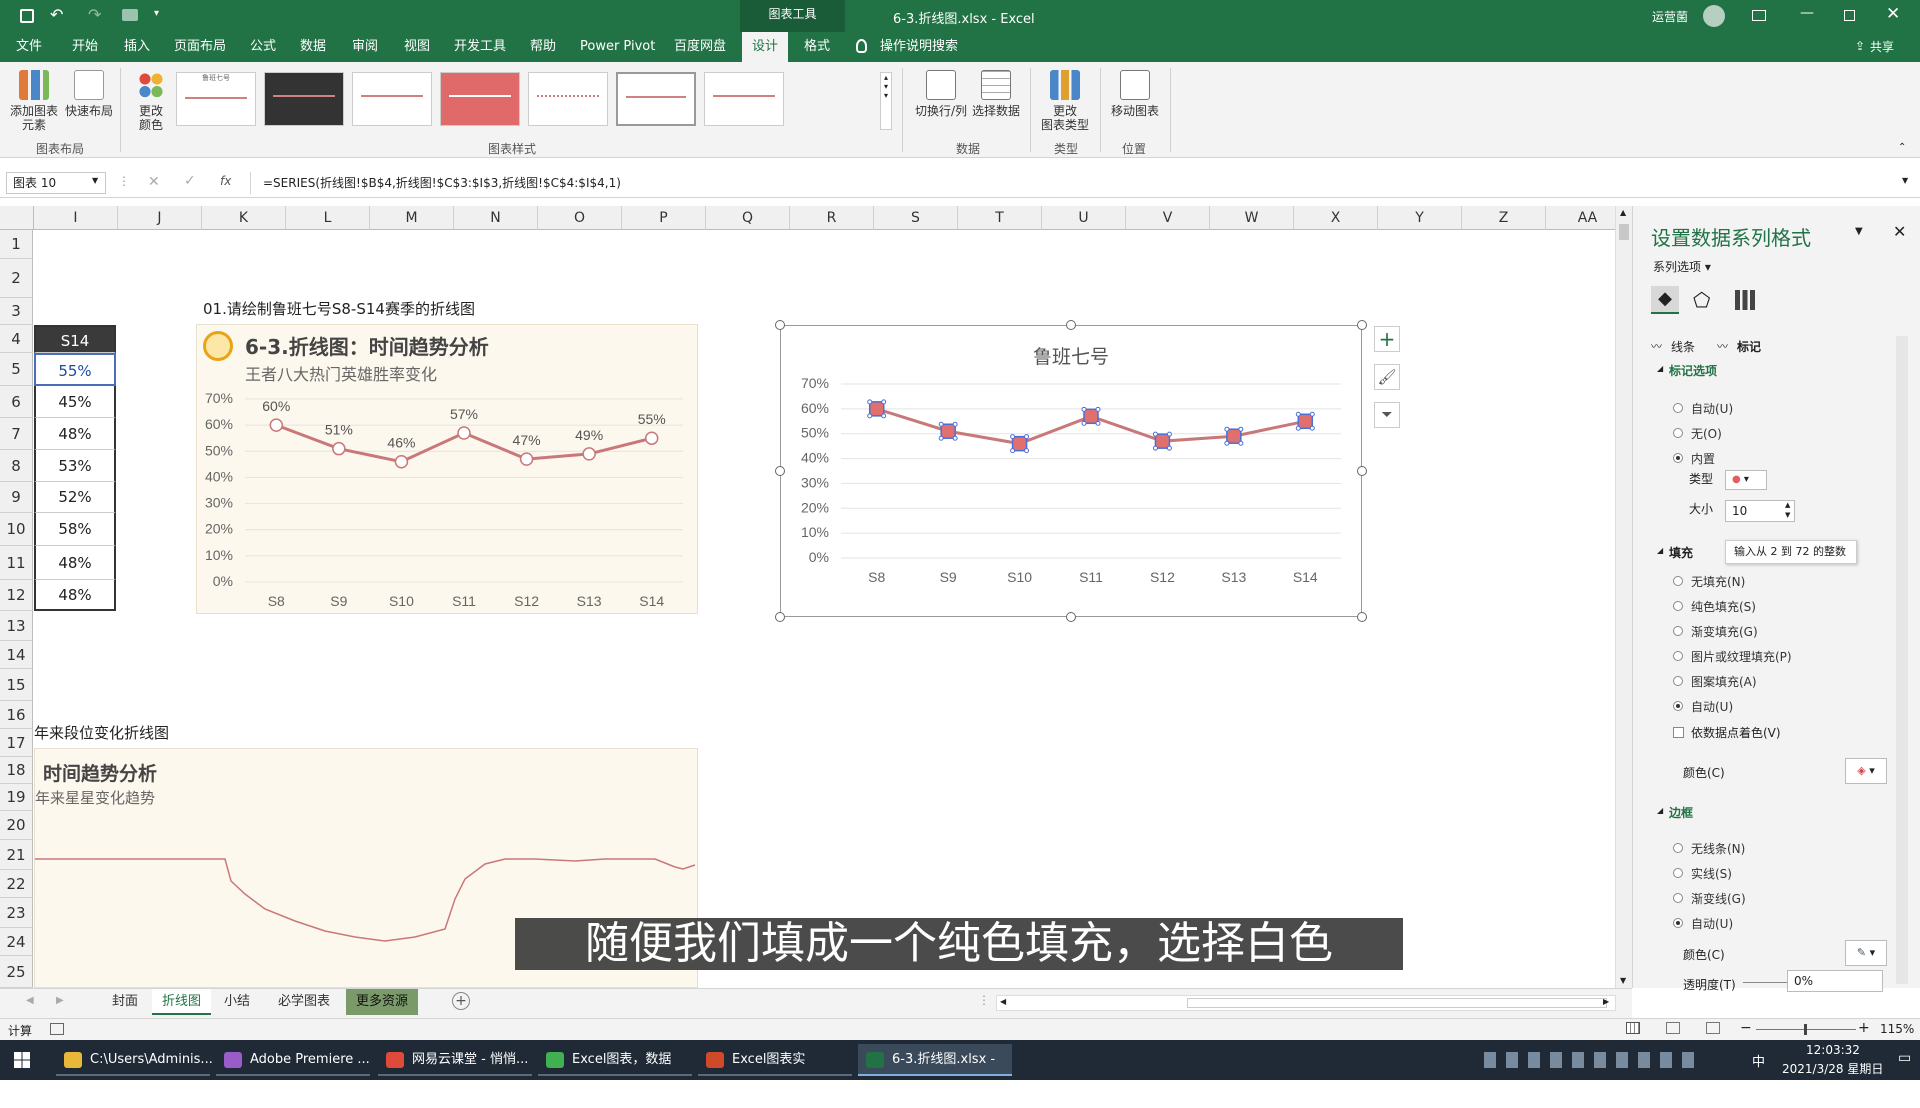  Describe the element at coordinates (1746, 1028) in the screenshot. I see `zoom-out-icon: −` at that location.